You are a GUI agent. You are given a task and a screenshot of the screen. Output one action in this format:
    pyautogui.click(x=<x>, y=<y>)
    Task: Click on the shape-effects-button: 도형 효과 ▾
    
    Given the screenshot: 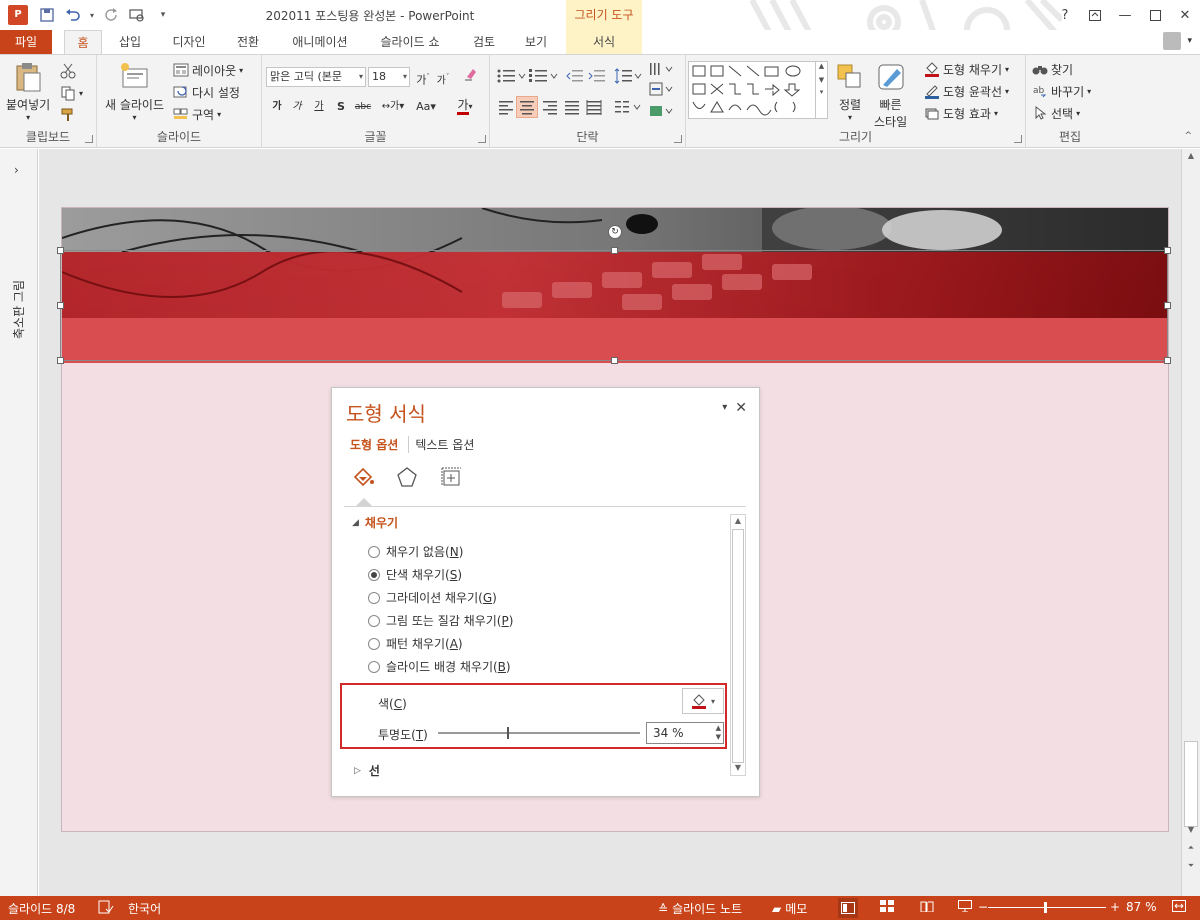 What is the action you would take?
    pyautogui.click(x=961, y=113)
    